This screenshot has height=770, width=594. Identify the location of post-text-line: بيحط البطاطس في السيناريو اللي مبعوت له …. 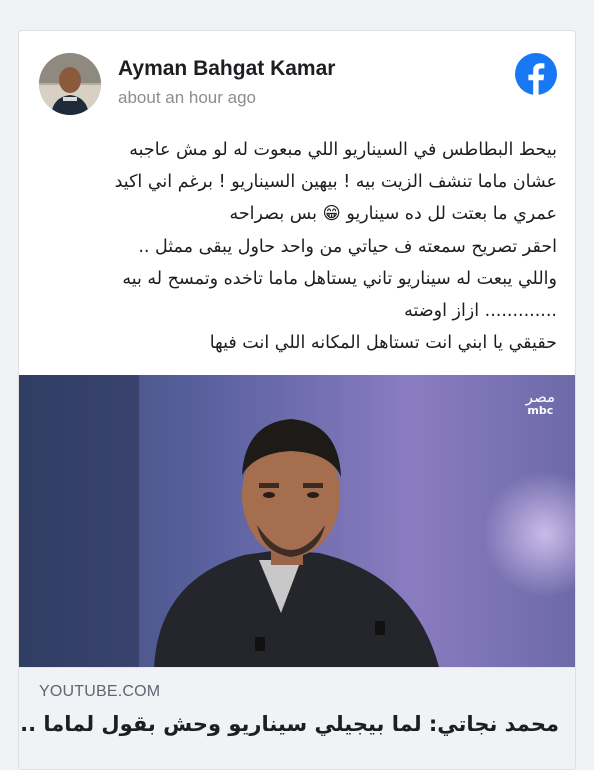
(343, 150).